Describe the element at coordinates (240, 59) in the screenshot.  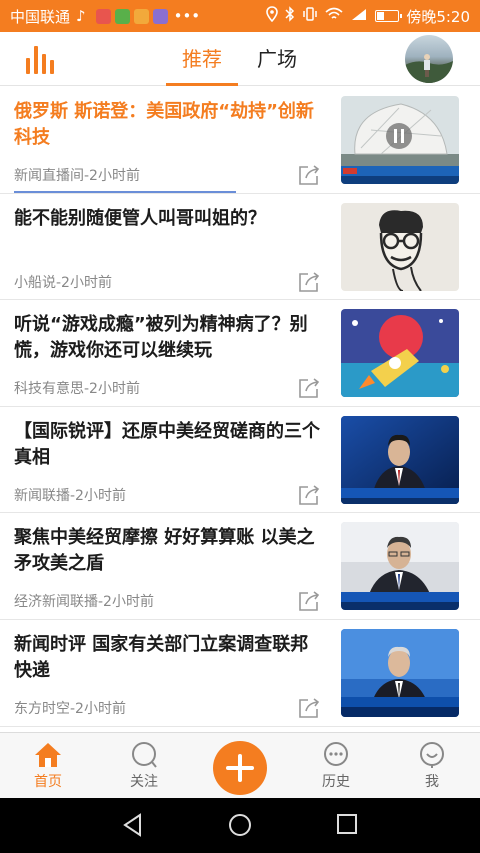
I see `app-header: 推荐 广场` at that location.